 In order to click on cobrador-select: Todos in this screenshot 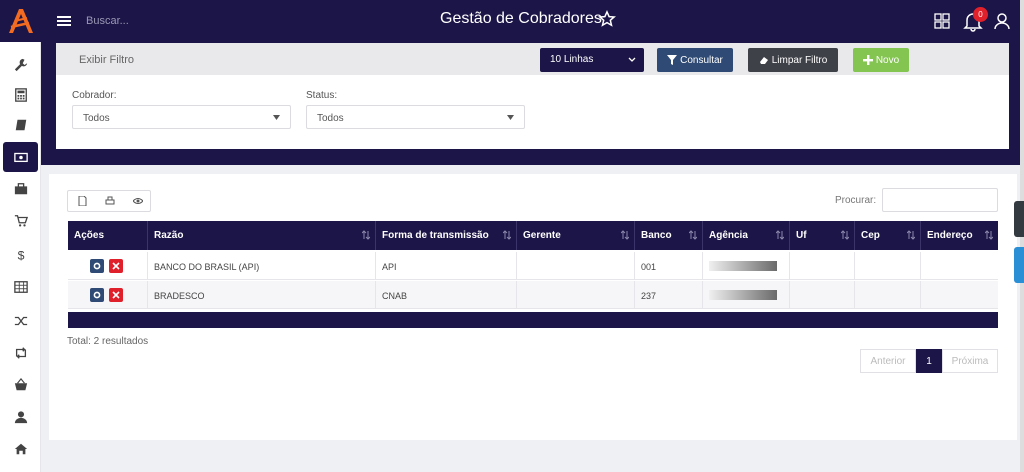, I will do `click(181, 117)`.